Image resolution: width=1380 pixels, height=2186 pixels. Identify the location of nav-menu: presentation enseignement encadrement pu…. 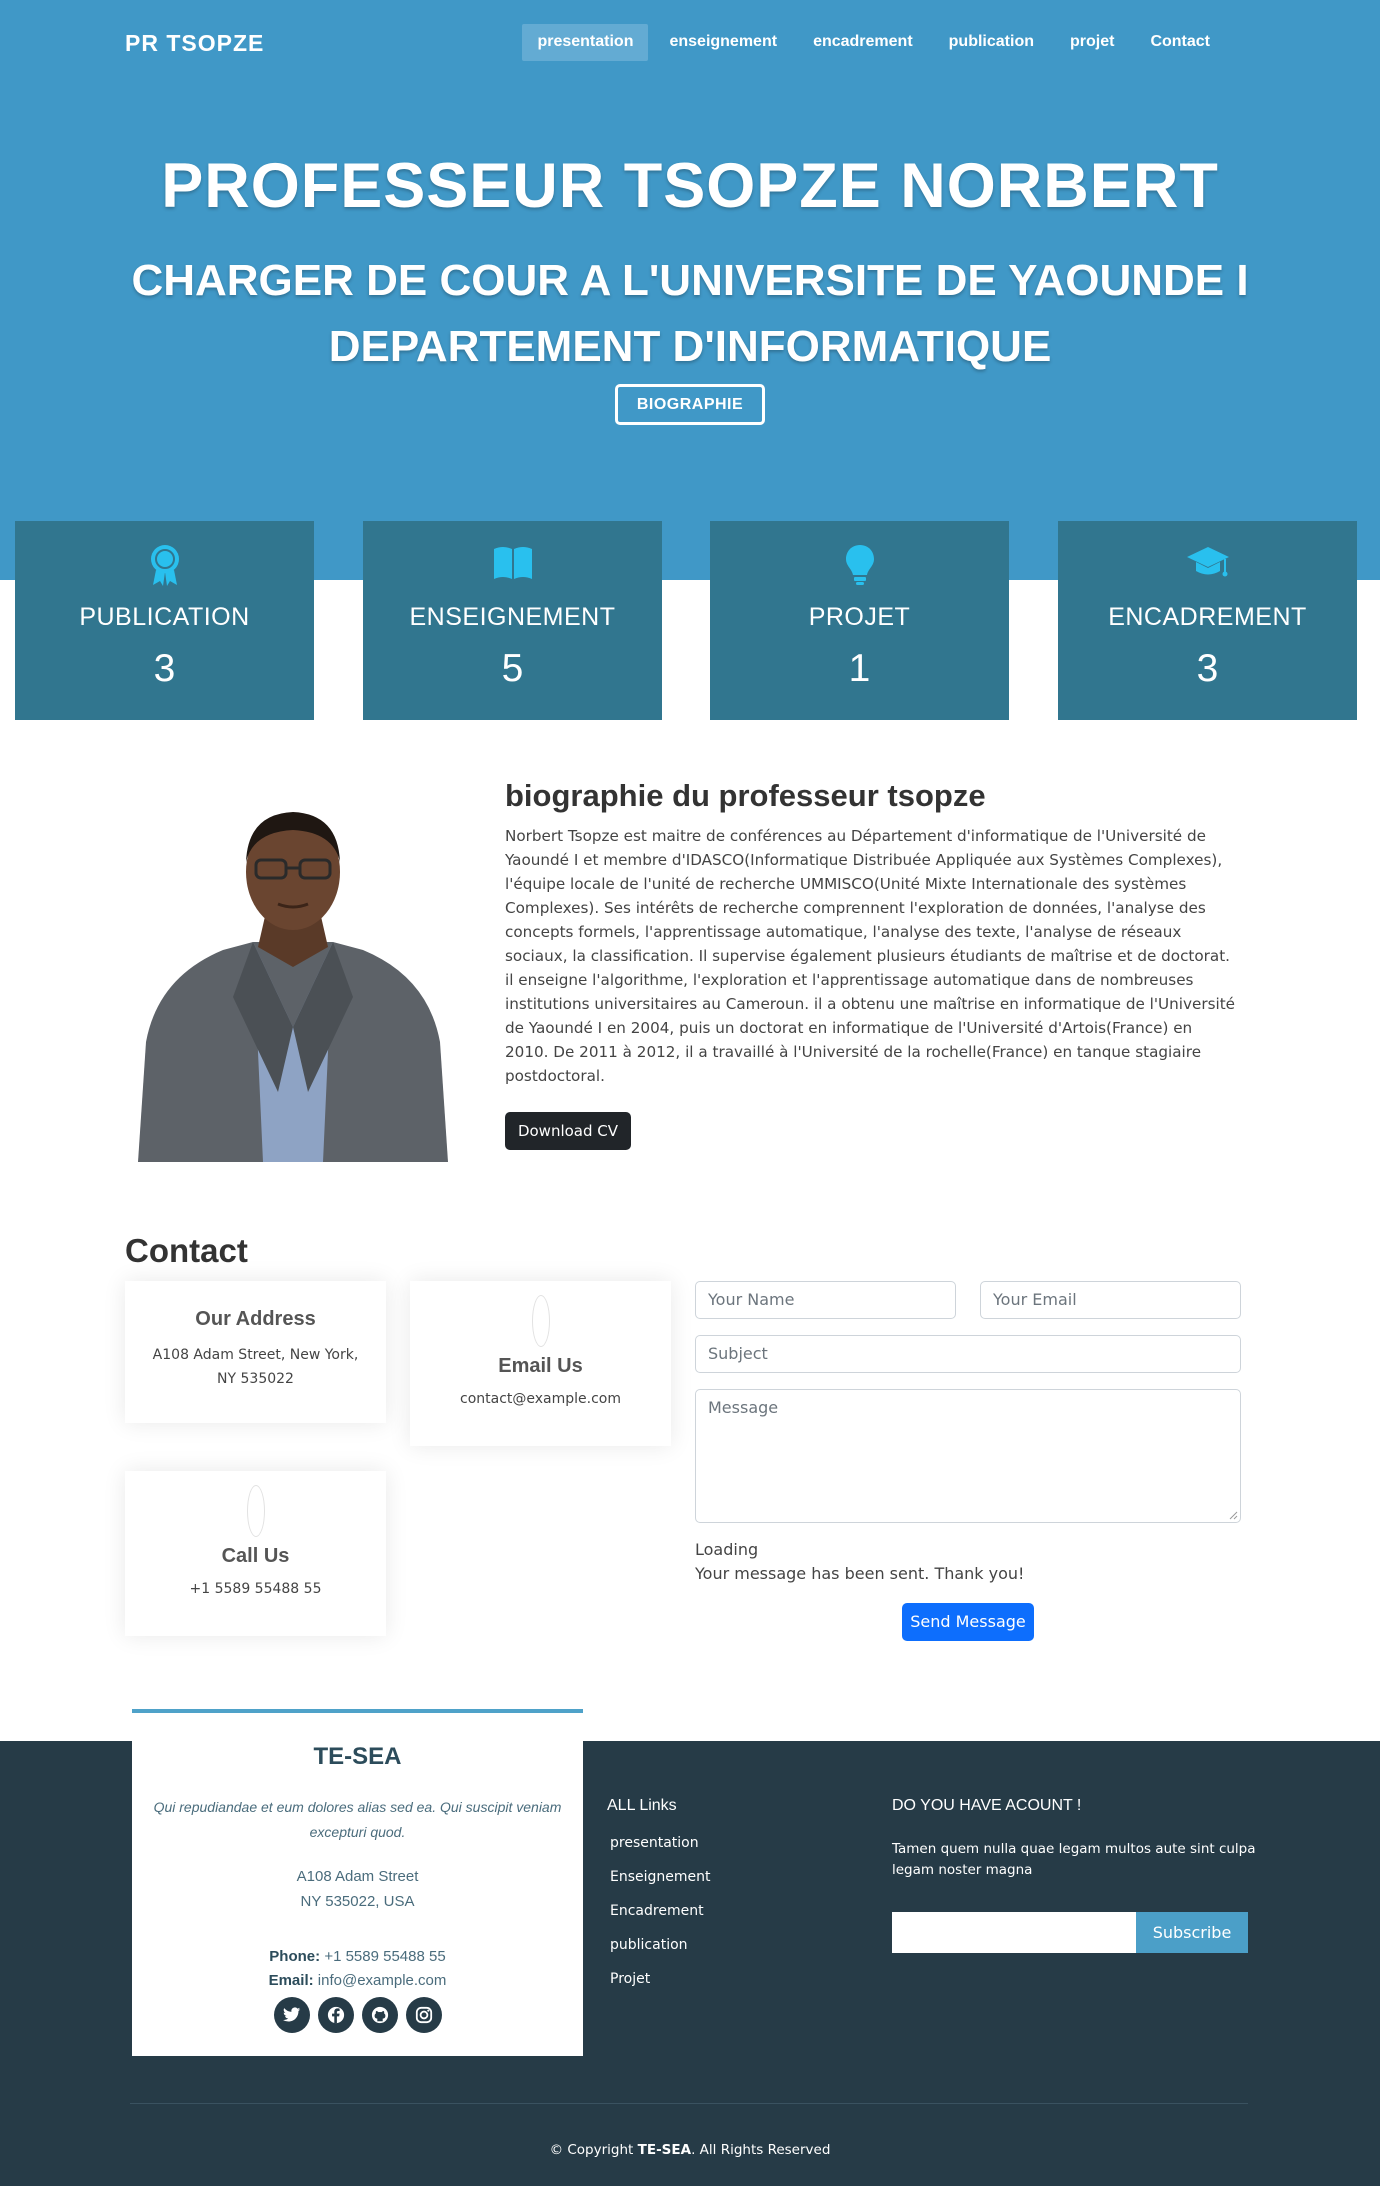
(873, 42).